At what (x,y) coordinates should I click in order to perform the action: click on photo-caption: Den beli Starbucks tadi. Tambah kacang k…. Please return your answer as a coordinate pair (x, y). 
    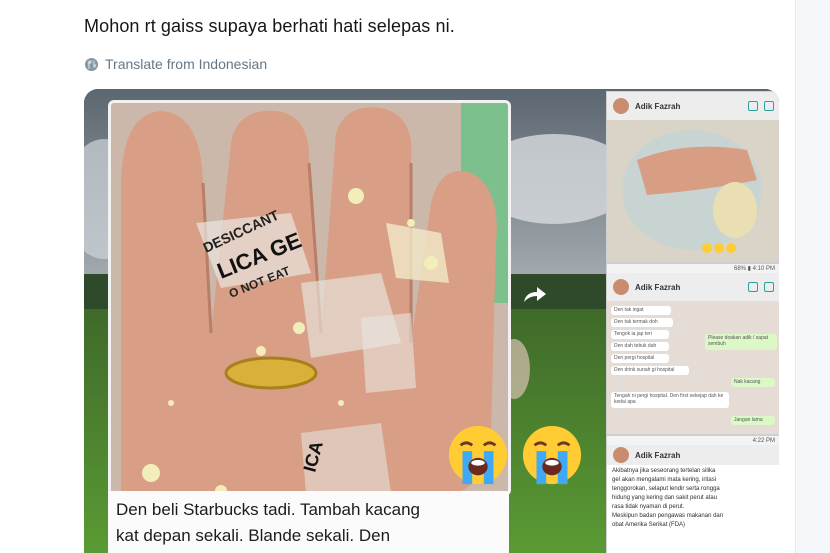
    Looking at the image, I should click on (308, 522).